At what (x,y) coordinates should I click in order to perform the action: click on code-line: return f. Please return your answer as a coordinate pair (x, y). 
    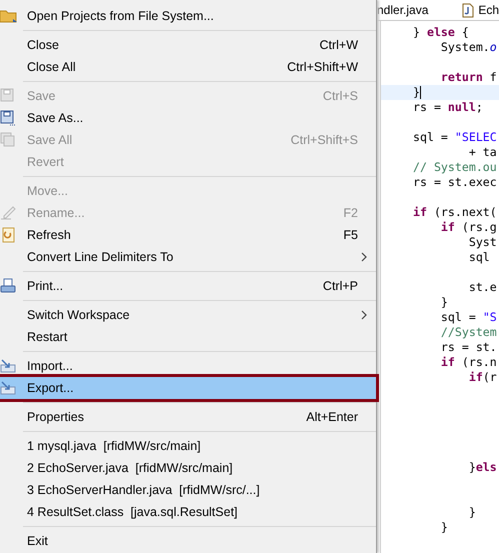
    Looking at the image, I should click on (468, 77).